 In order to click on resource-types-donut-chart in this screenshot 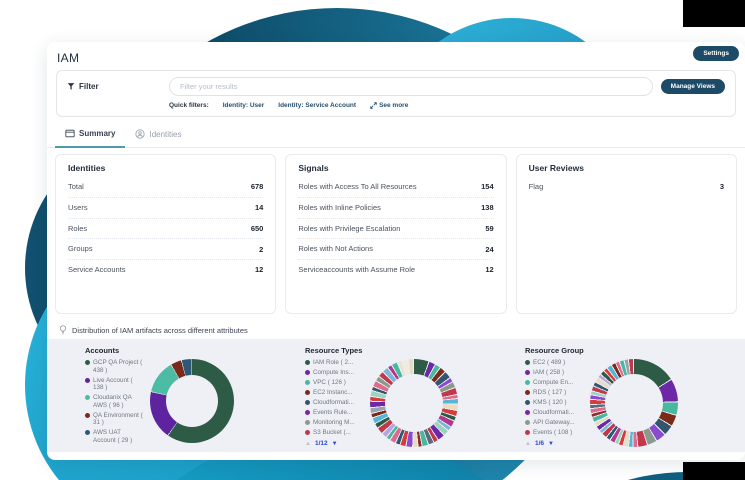, I will do `click(414, 403)`.